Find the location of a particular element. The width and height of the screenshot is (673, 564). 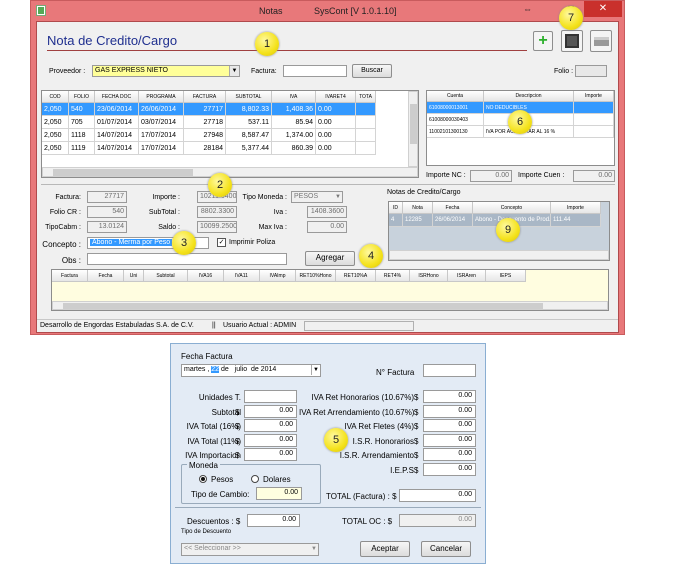

cancelar-button: Cancelar is located at coordinates (446, 549).